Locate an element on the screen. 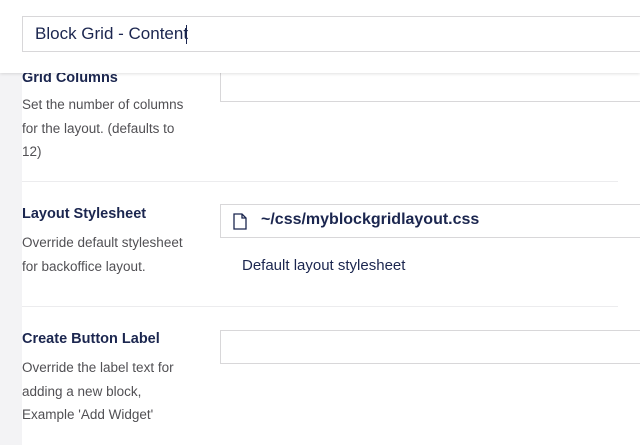 The image size is (640, 445). name-input is located at coordinates (331, 34).